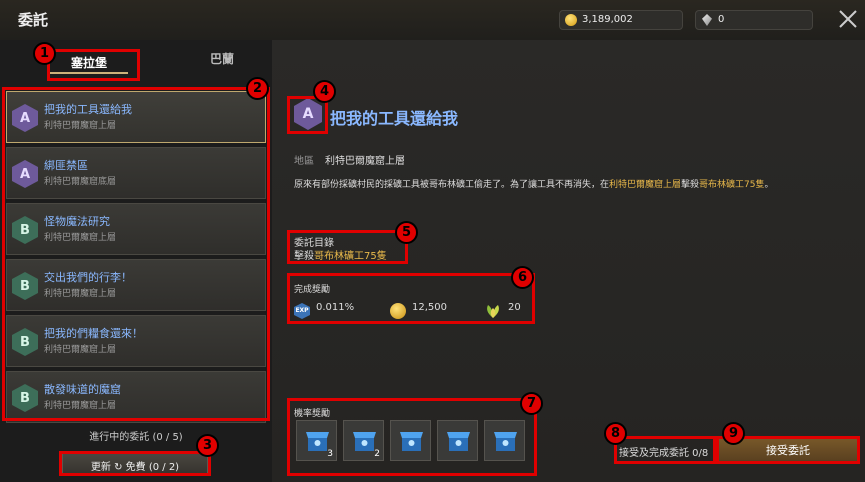 This screenshot has height=482, width=865. I want to click on location-label: 地區, so click(304, 161).